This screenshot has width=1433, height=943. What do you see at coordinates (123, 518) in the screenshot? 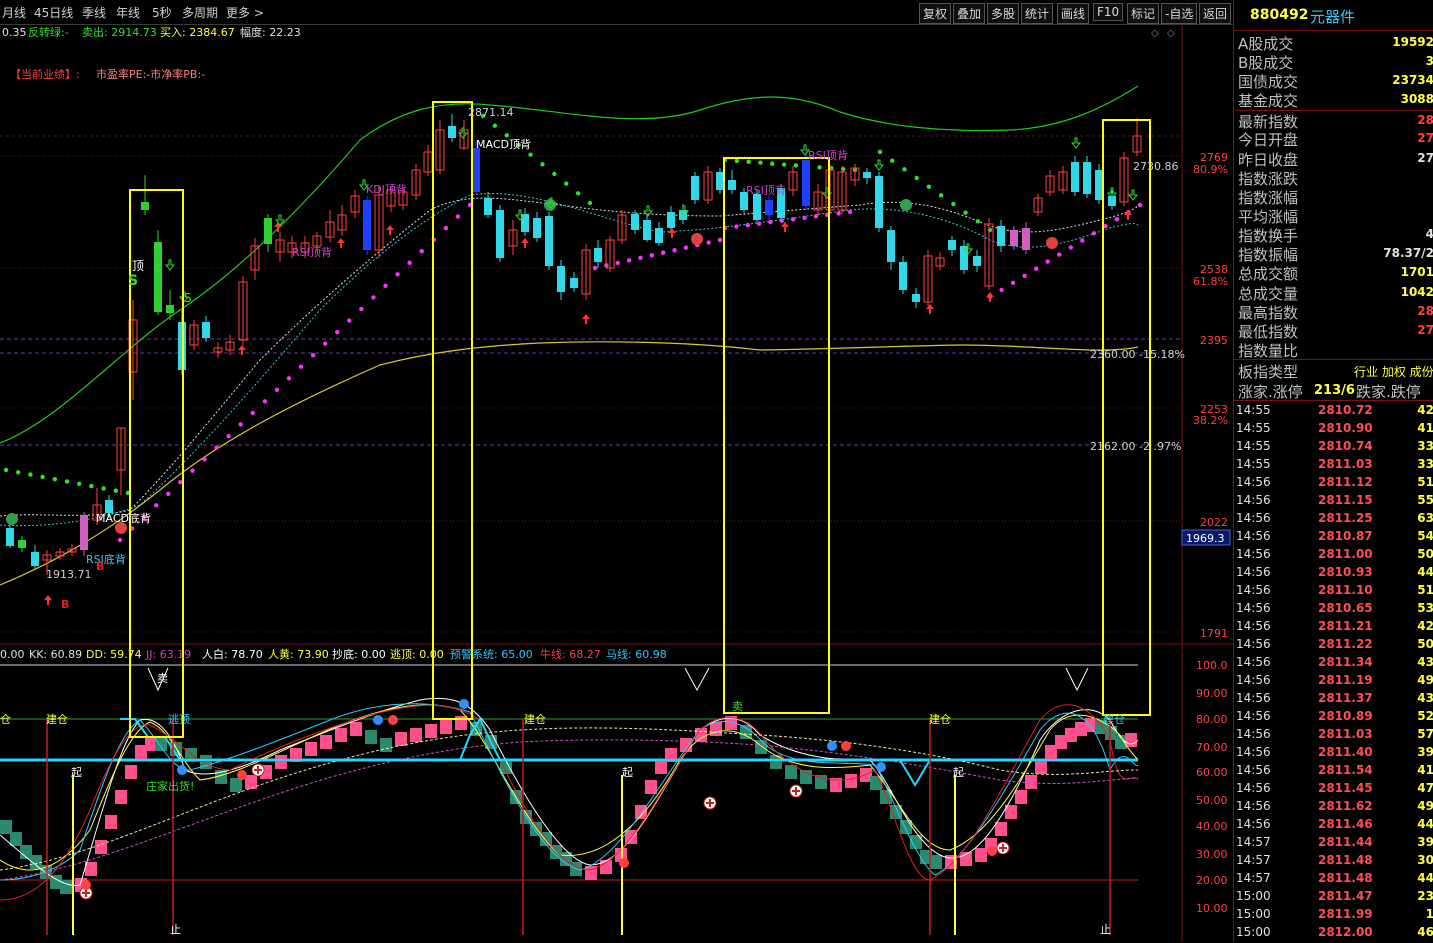
I see `macd-bottom-divergence: MACD底背` at bounding box center [123, 518].